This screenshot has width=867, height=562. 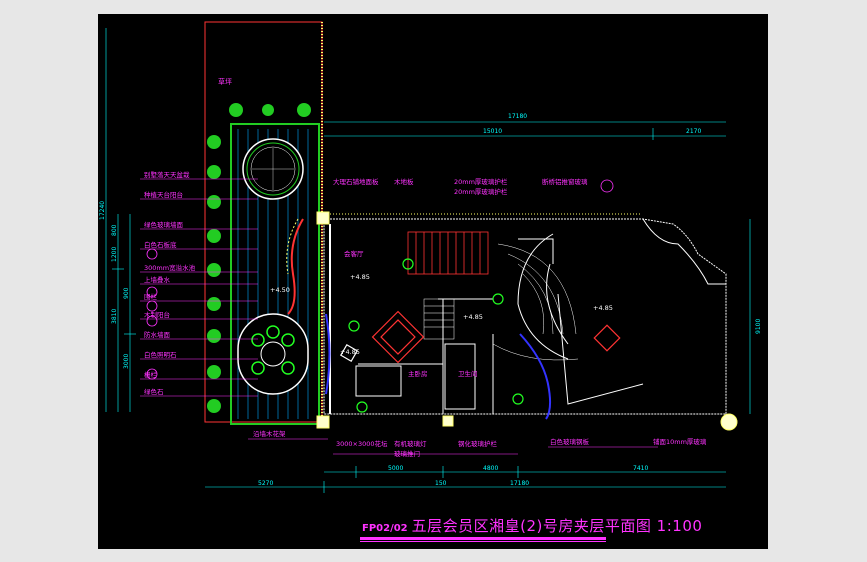 I want to click on note-g2: 种植天台阳台, so click(x=163, y=194).